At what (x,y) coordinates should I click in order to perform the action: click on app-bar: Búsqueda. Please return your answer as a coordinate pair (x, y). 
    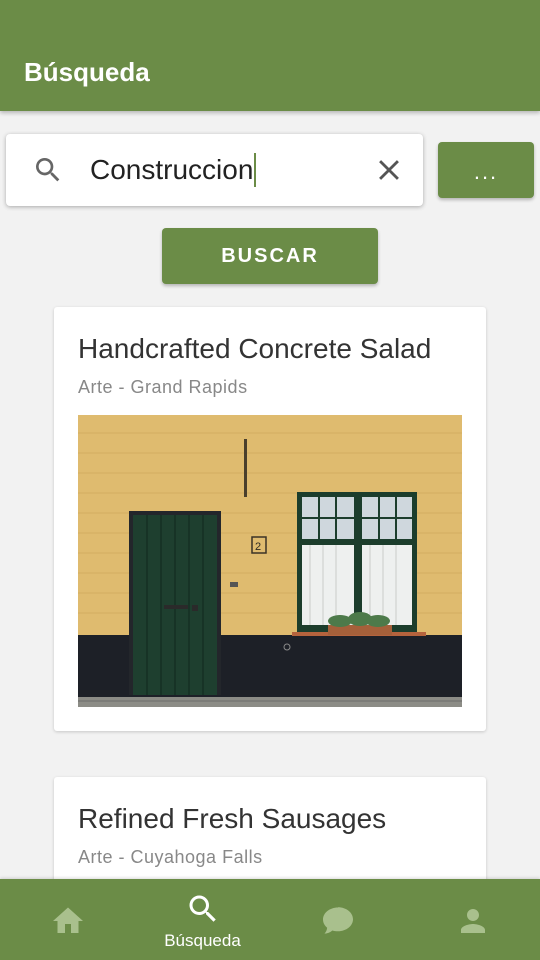
    Looking at the image, I should click on (270, 55).